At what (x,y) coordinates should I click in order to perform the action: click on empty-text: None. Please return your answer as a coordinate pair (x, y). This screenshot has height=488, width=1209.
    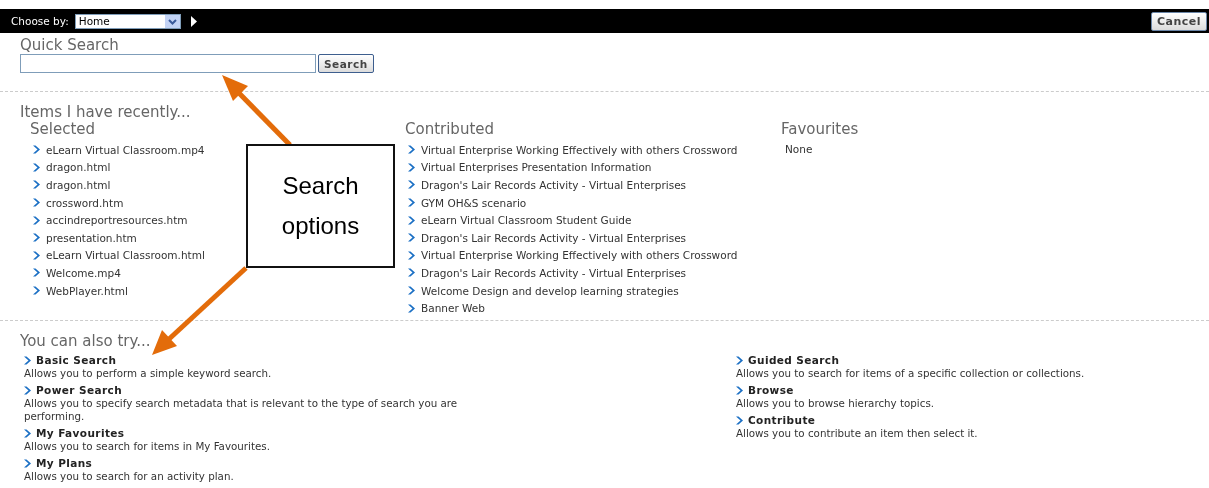
    Looking at the image, I should click on (798, 149).